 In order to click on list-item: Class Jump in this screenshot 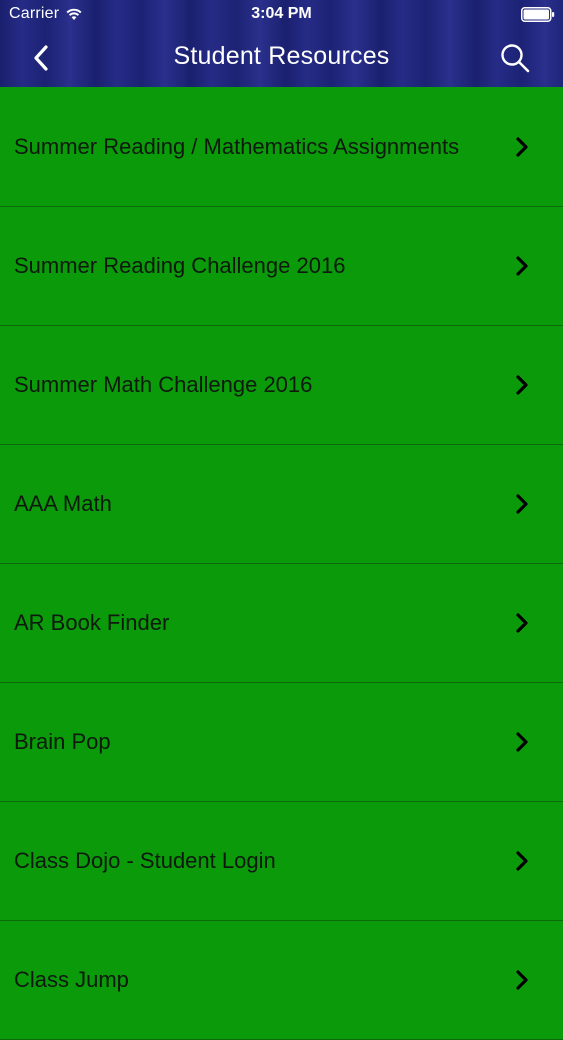, I will do `click(281, 980)`.